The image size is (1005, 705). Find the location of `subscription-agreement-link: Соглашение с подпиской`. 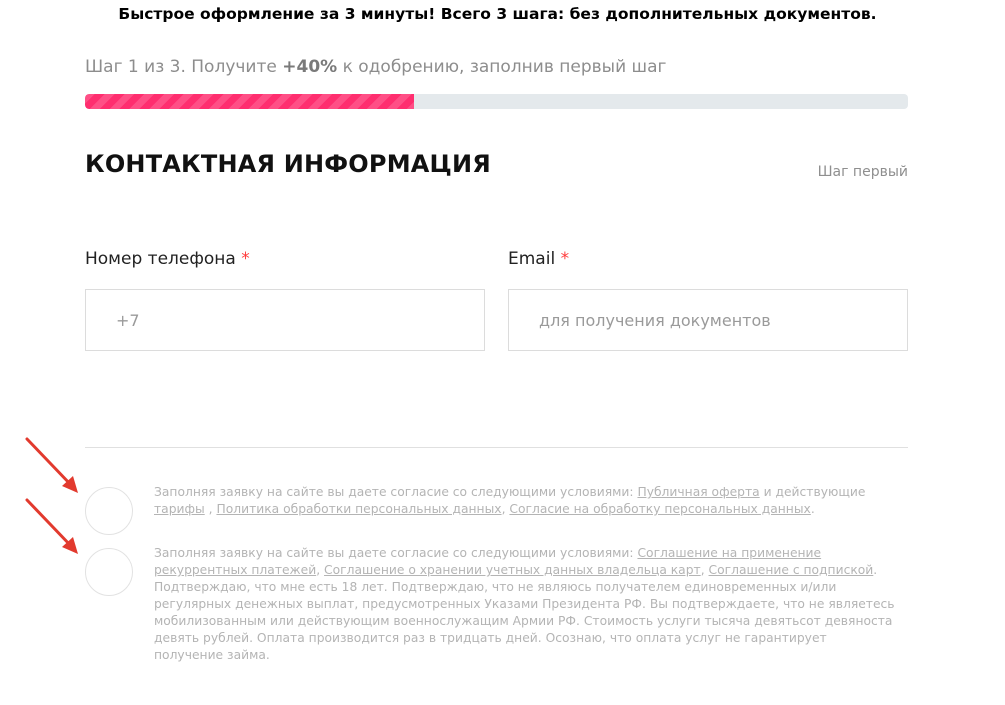

subscription-agreement-link: Соглашение с подпиской is located at coordinates (791, 570).